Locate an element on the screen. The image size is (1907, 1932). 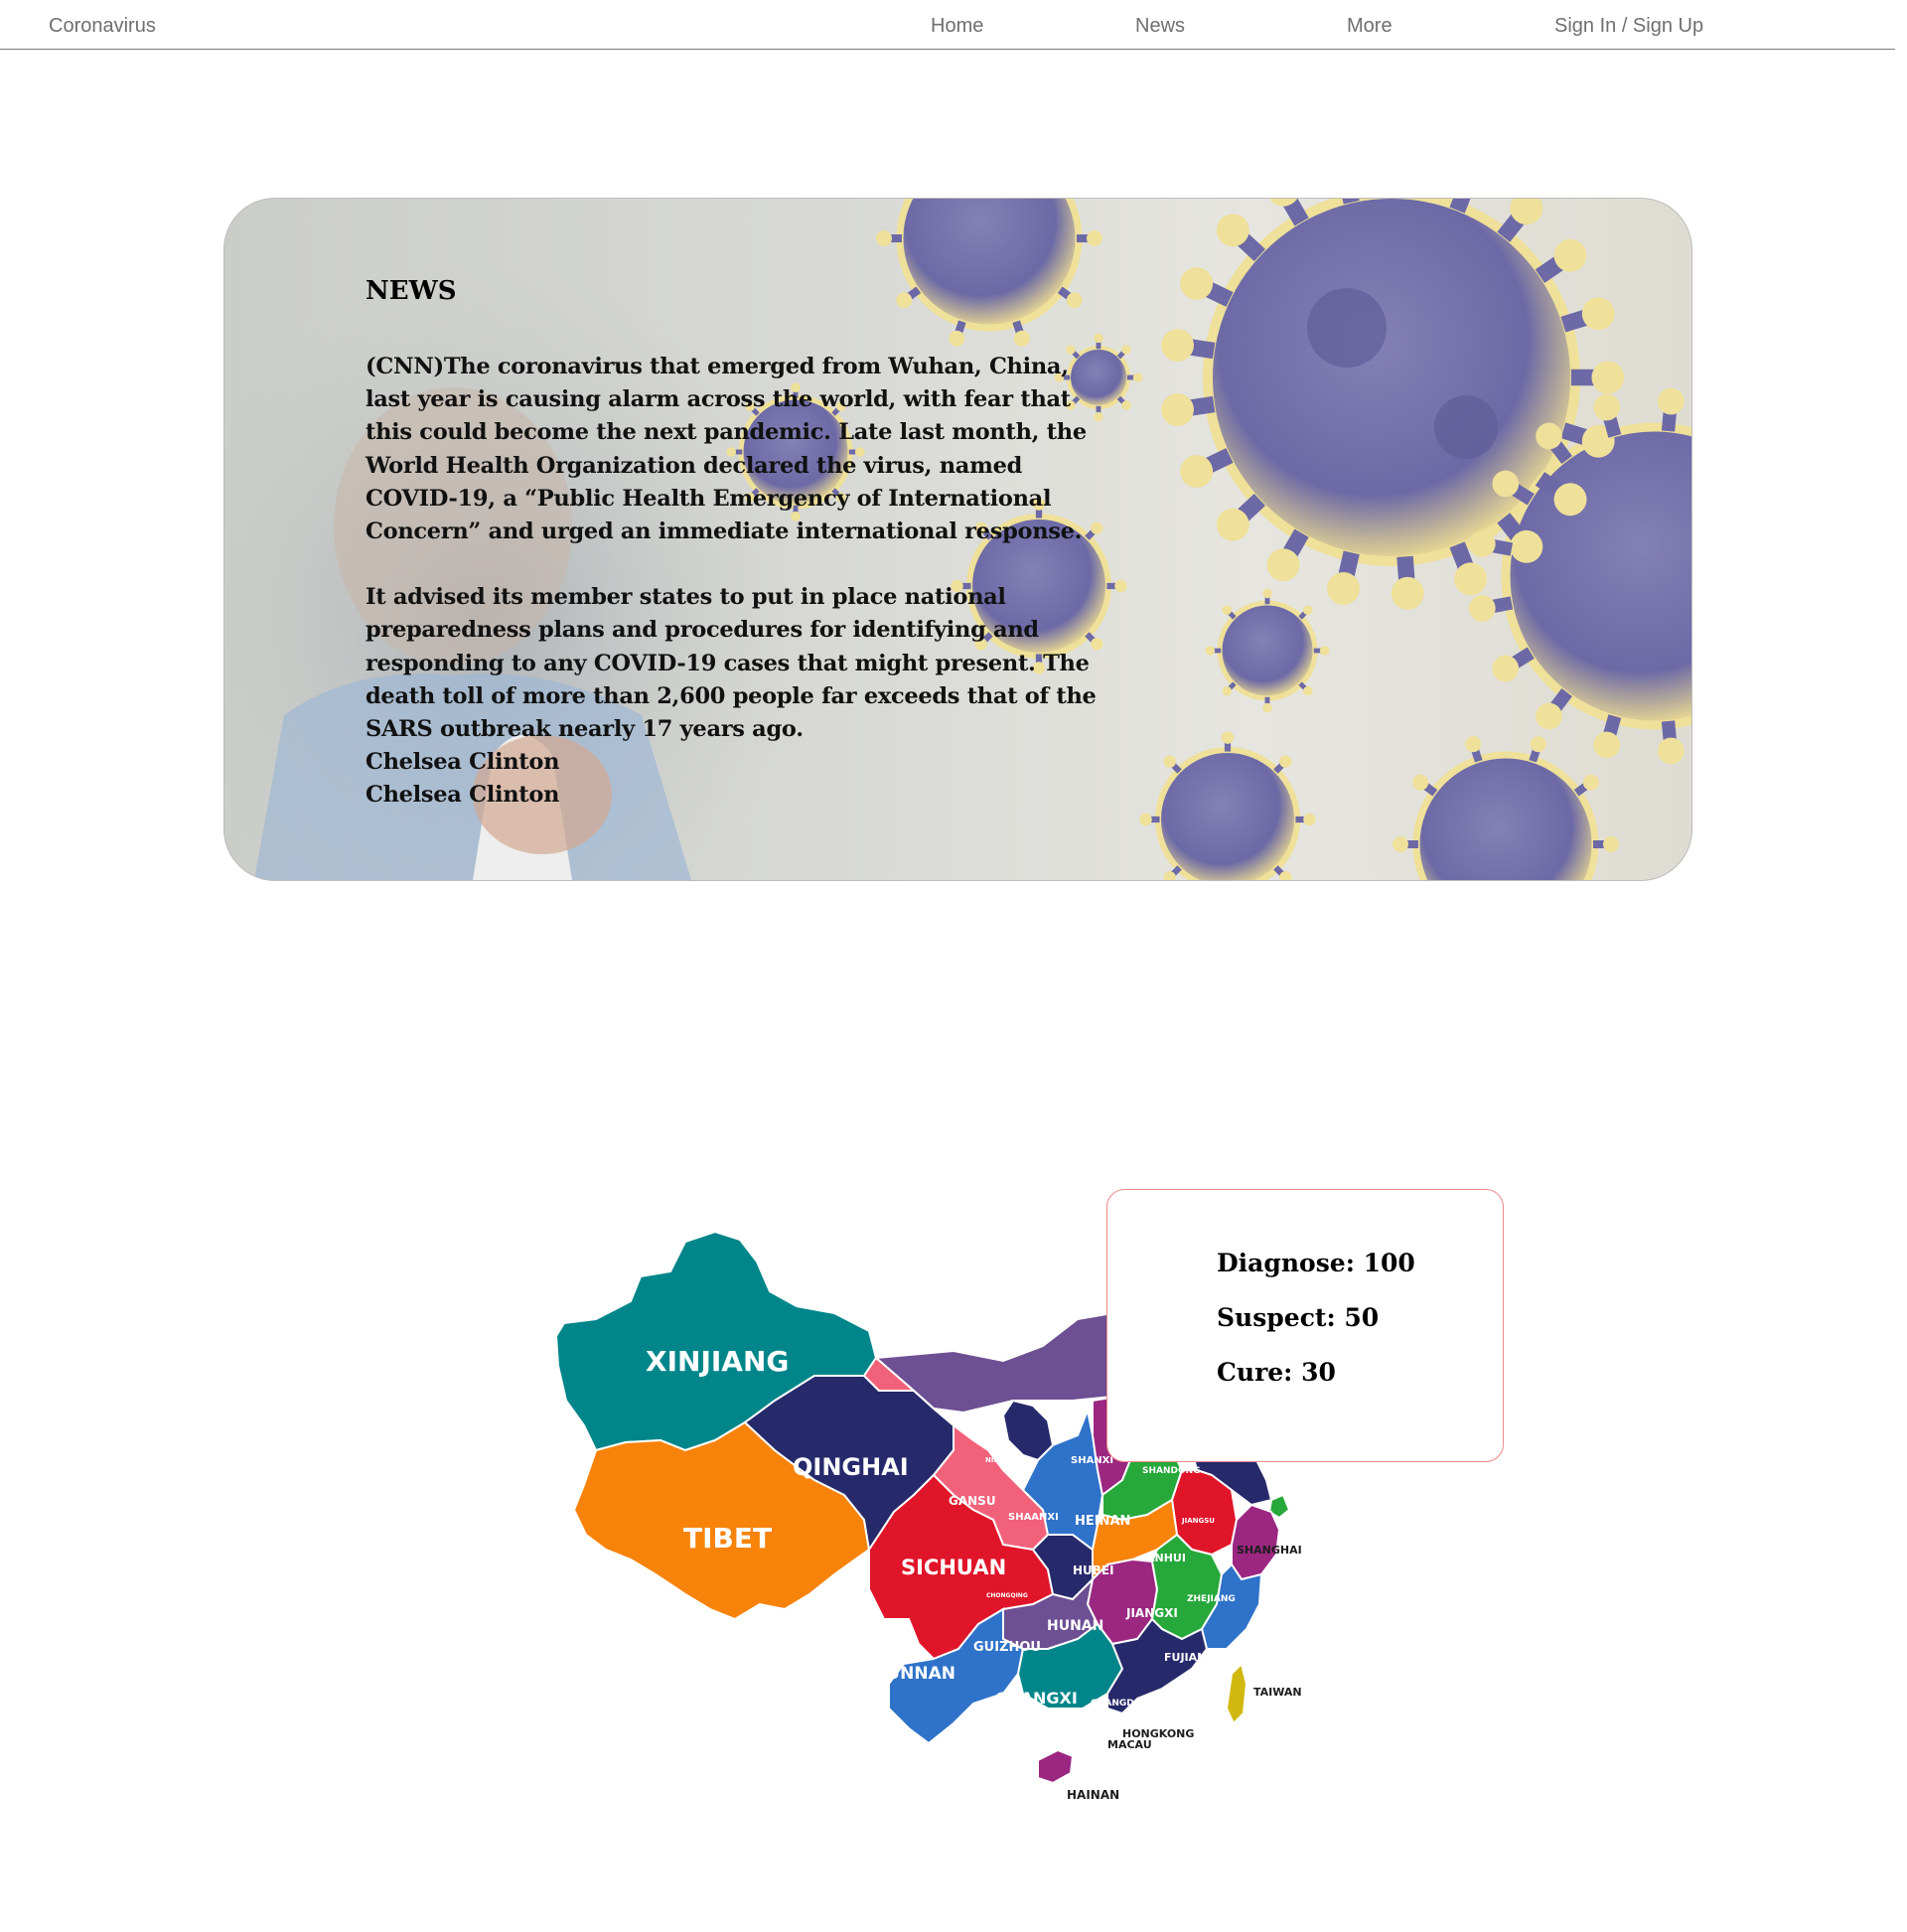
case-stats-popup: Diagnose: 100 Suspect: 50 Cure: 30 is located at coordinates (1305, 1325).